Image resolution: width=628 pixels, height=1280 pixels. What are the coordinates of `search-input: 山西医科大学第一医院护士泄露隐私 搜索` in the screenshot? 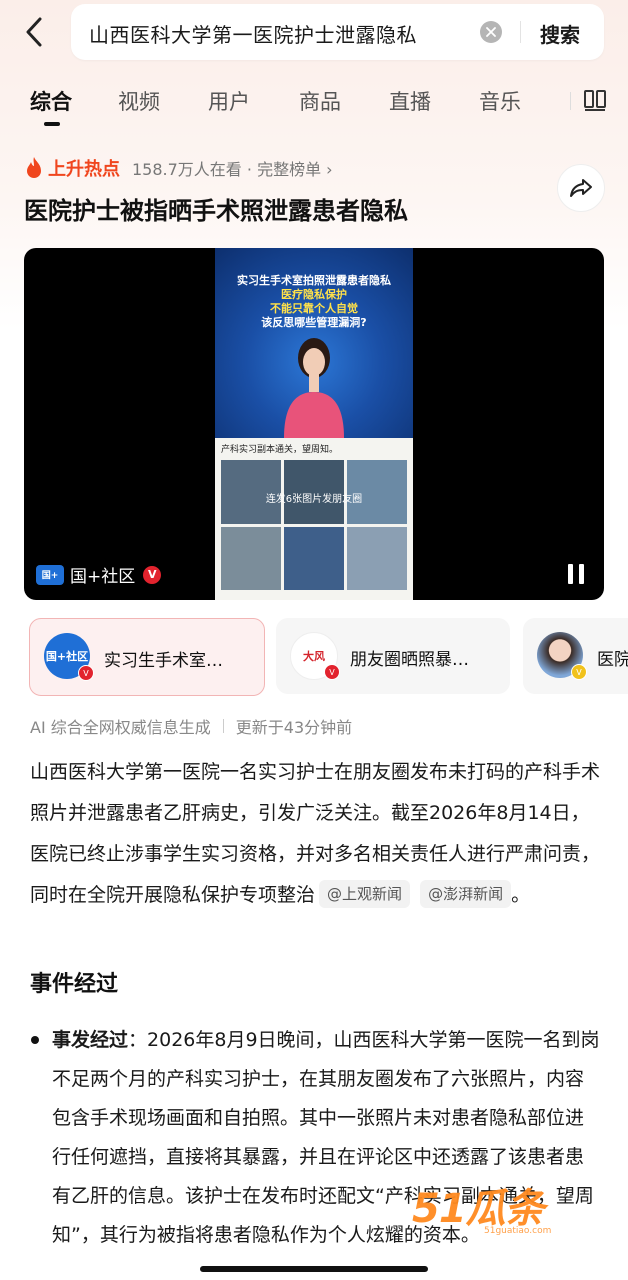 It's located at (337, 32).